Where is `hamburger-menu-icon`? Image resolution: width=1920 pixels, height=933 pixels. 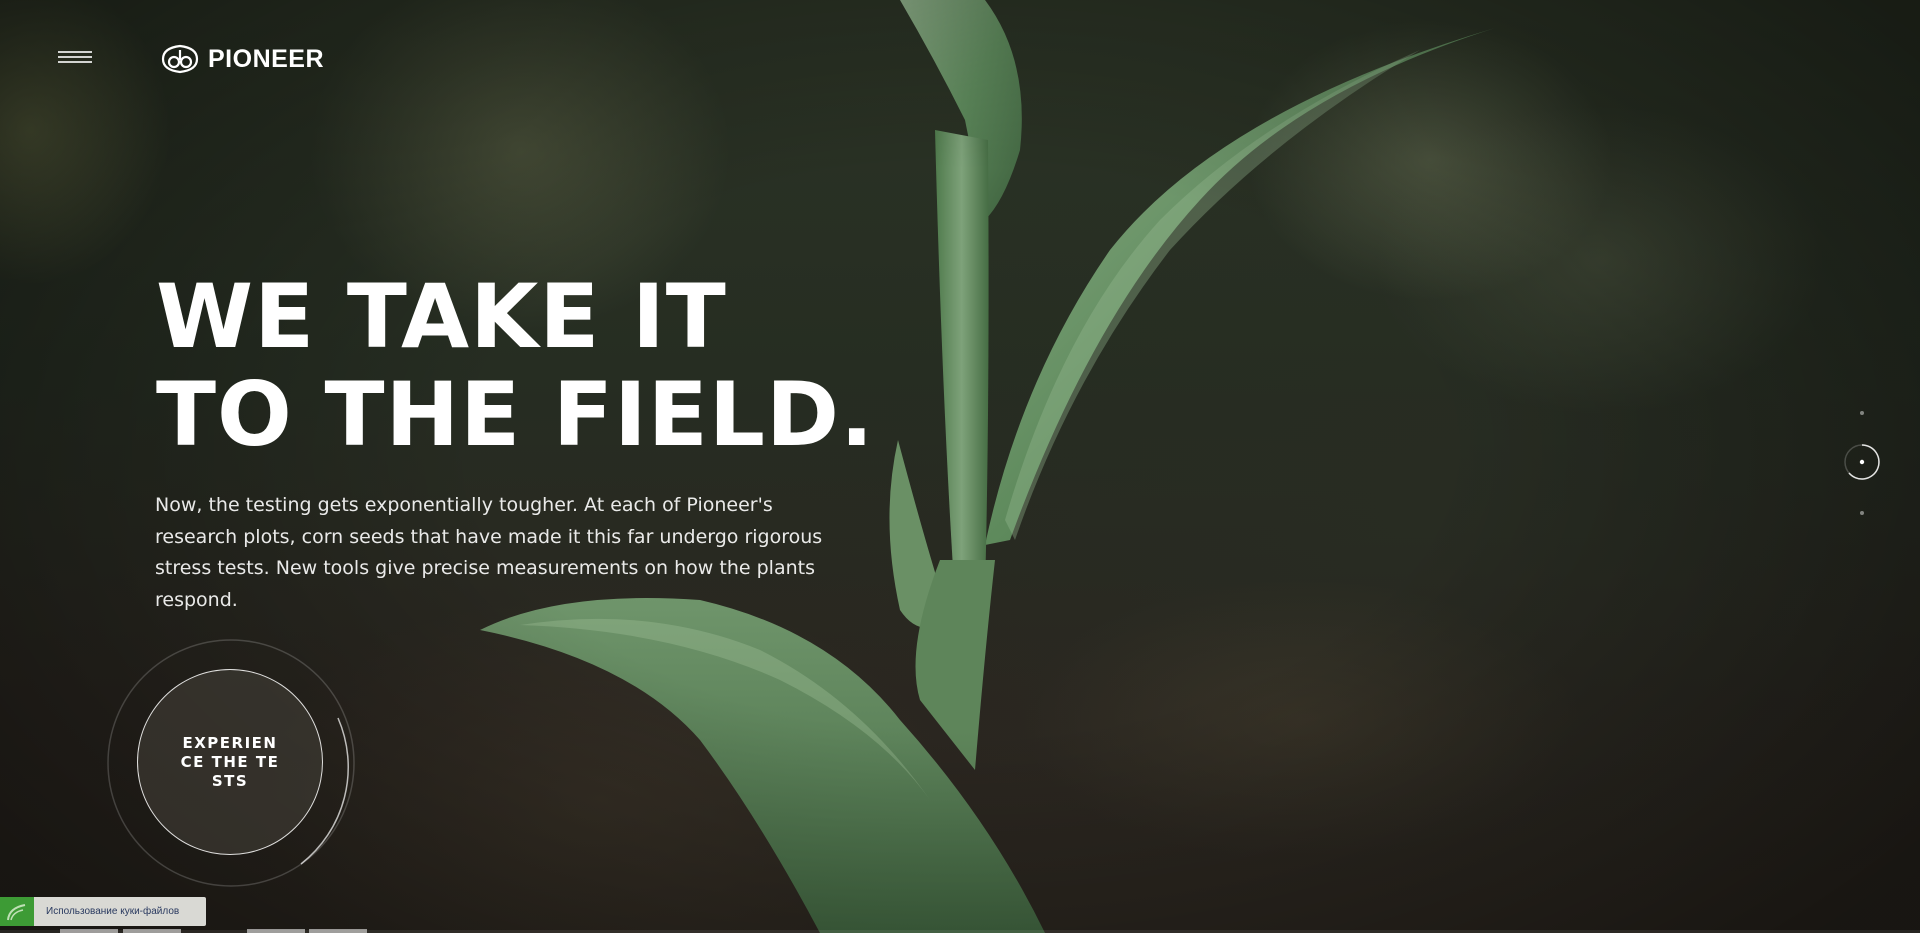
hamburger-menu-icon is located at coordinates (75, 61).